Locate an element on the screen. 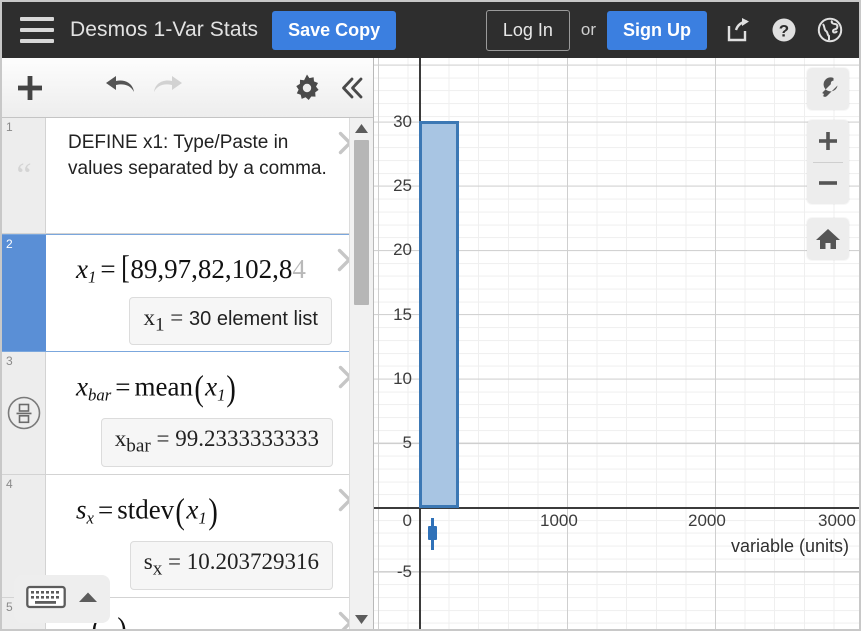 The image size is (861, 631). undo-button is located at coordinates (120, 88).